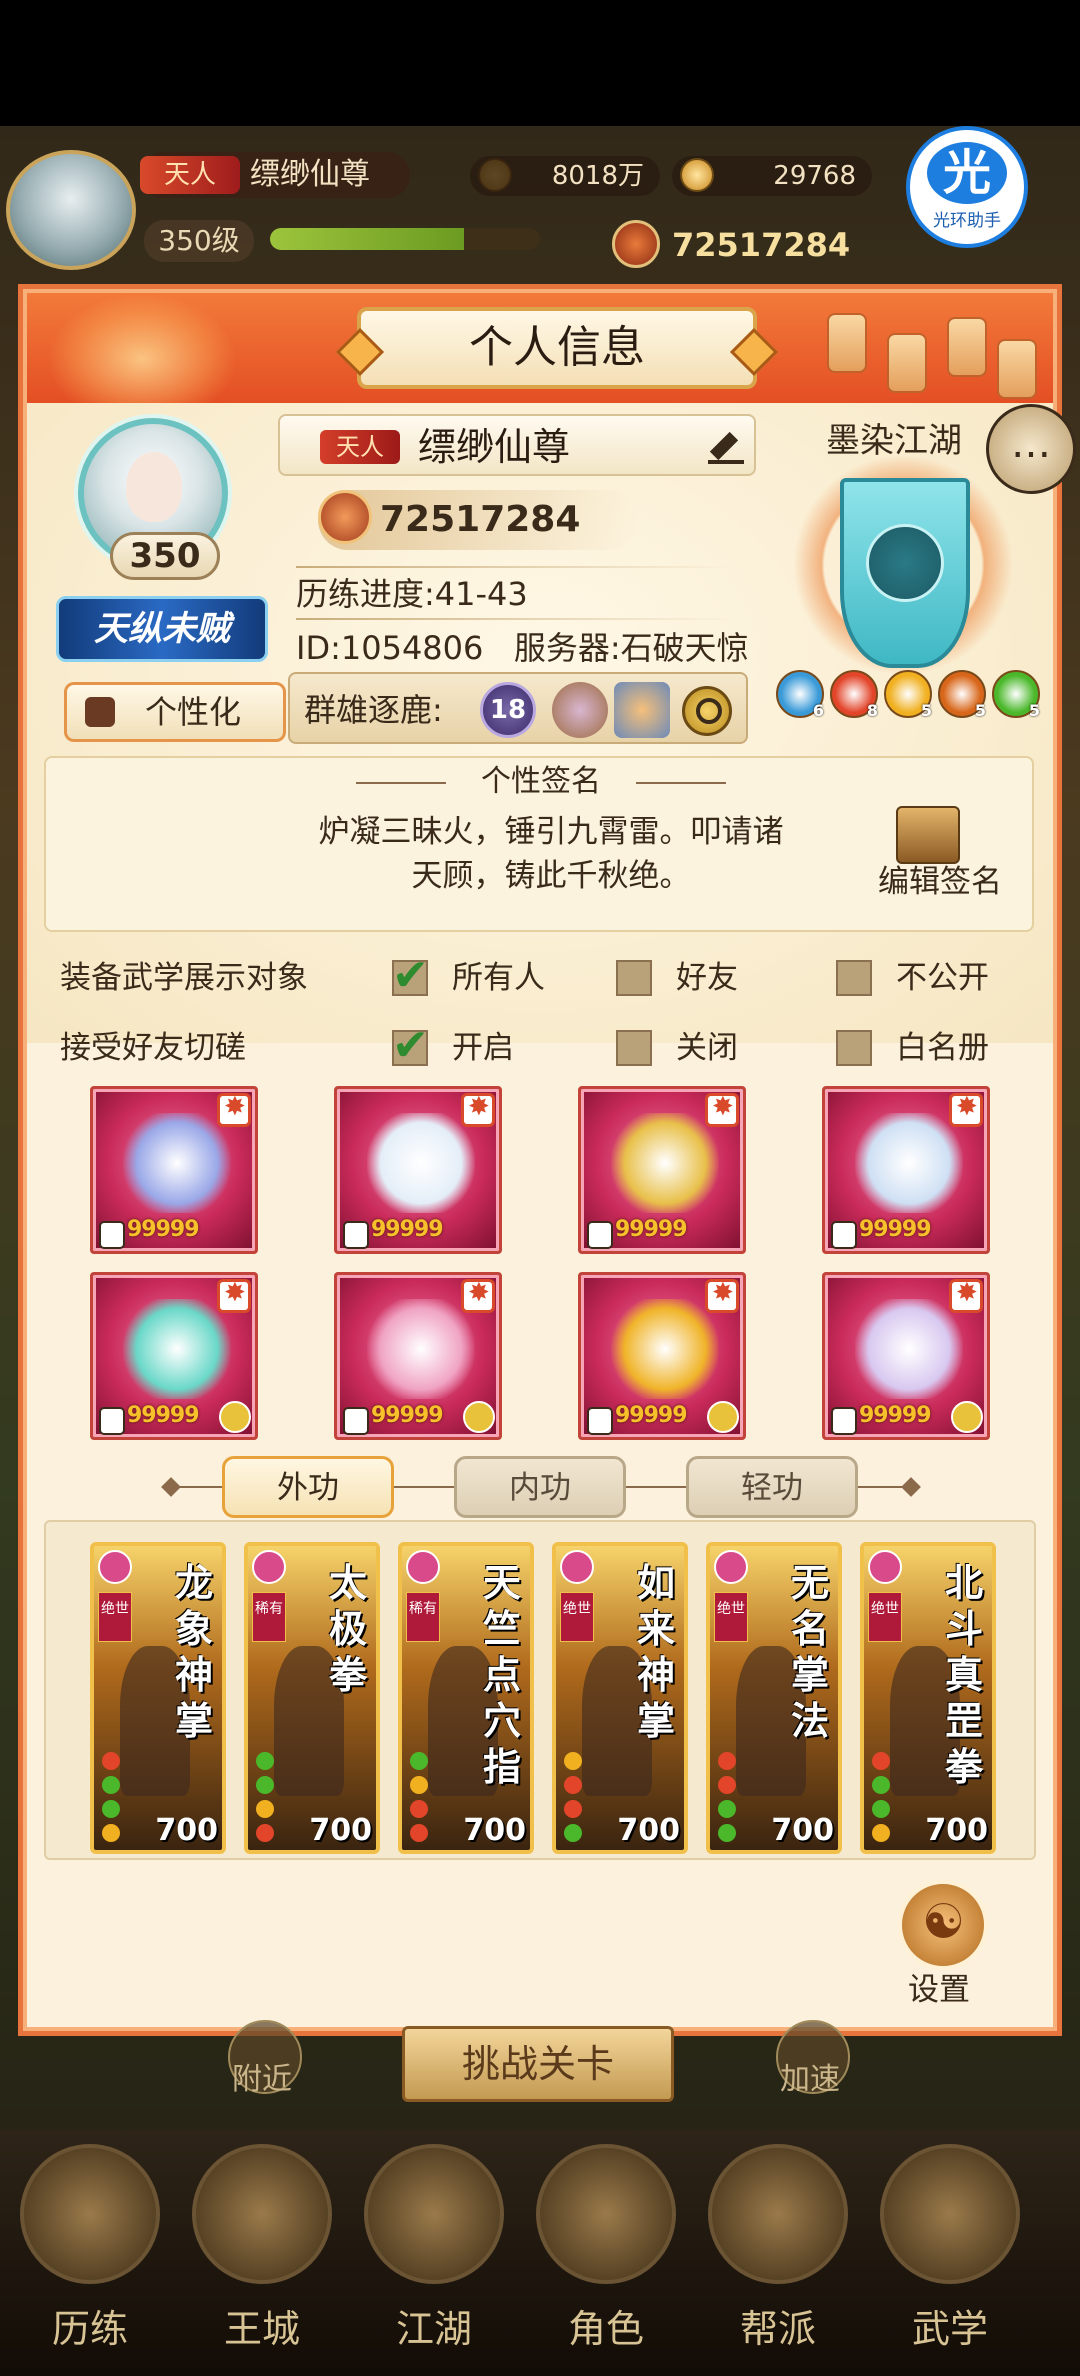 This screenshot has width=1080, height=2376. What do you see at coordinates (943, 1925) in the screenshot?
I see `settings-icon` at bounding box center [943, 1925].